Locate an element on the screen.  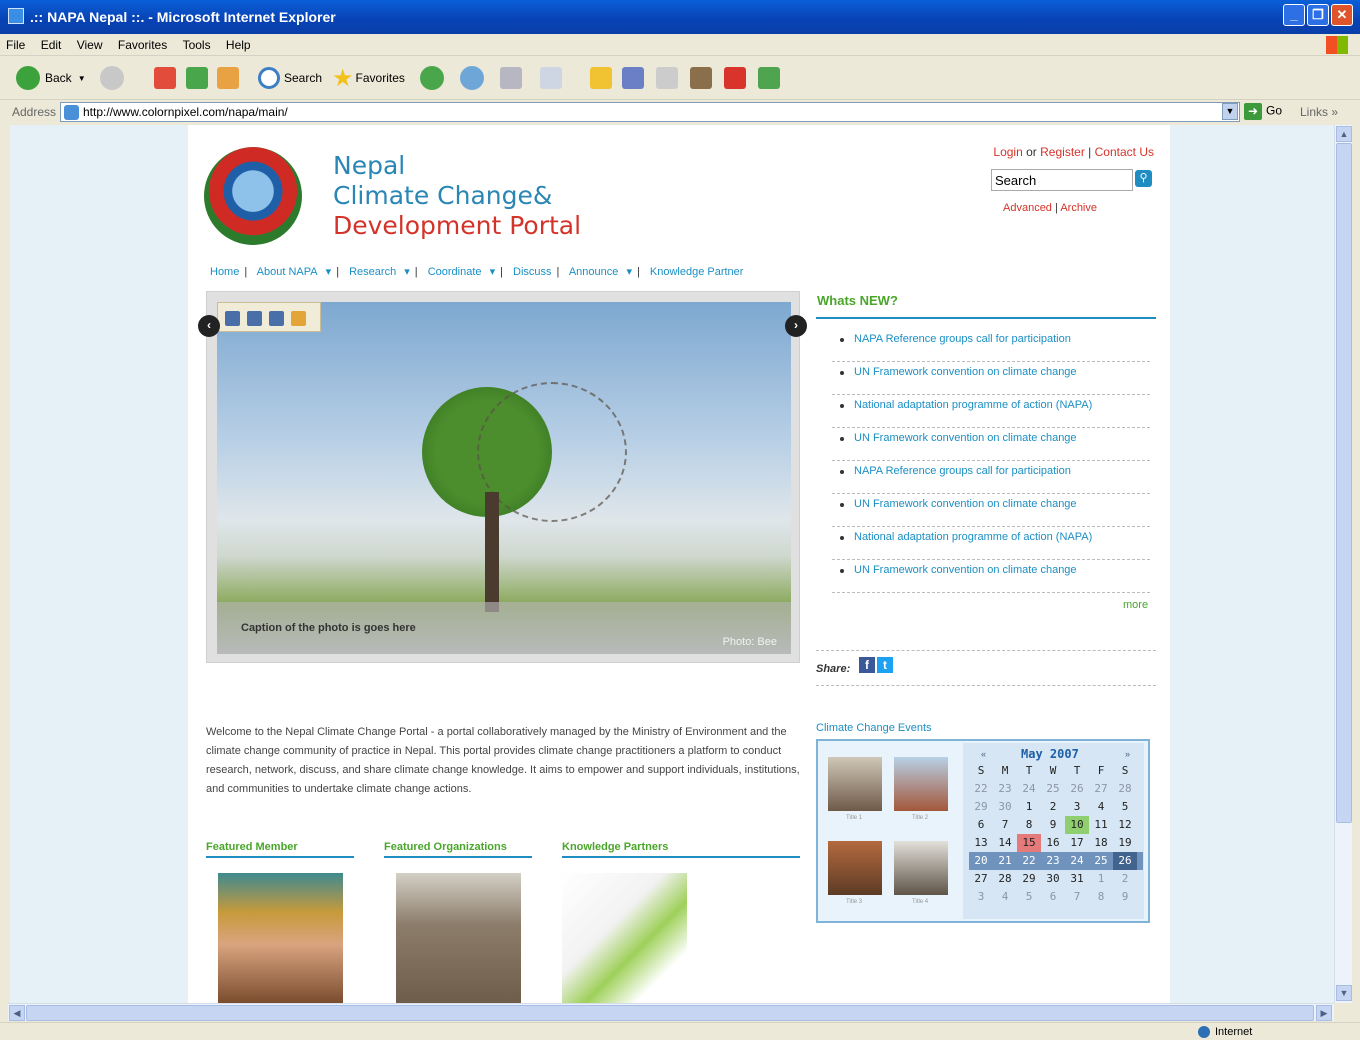
menu-tools: Tools is located at coordinates (197, 43).